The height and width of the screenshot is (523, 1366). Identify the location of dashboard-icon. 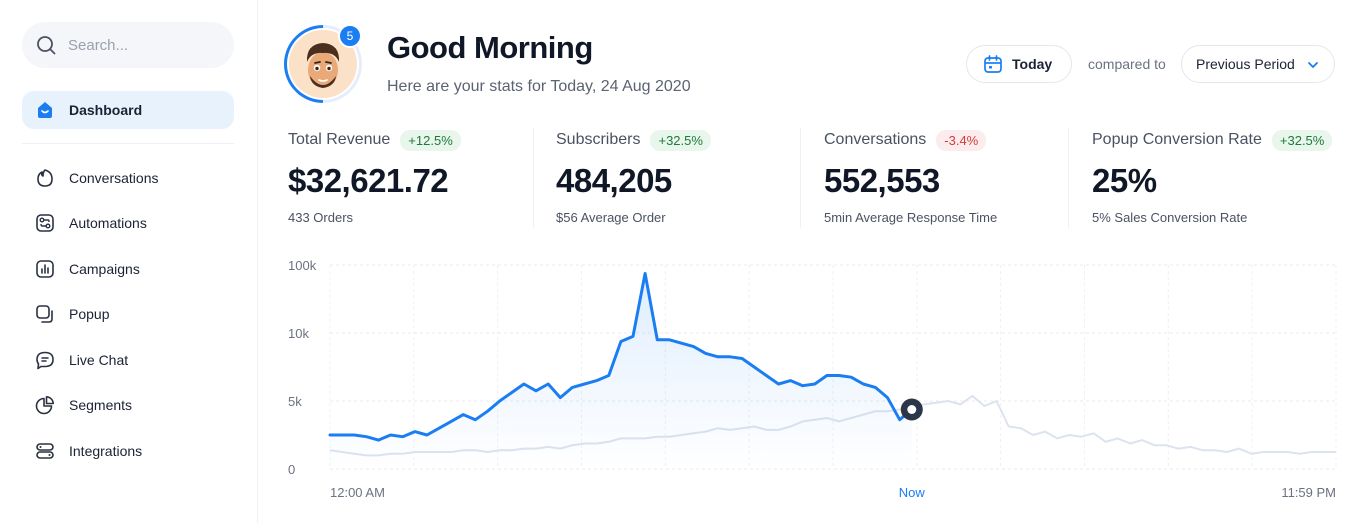
(45, 110).